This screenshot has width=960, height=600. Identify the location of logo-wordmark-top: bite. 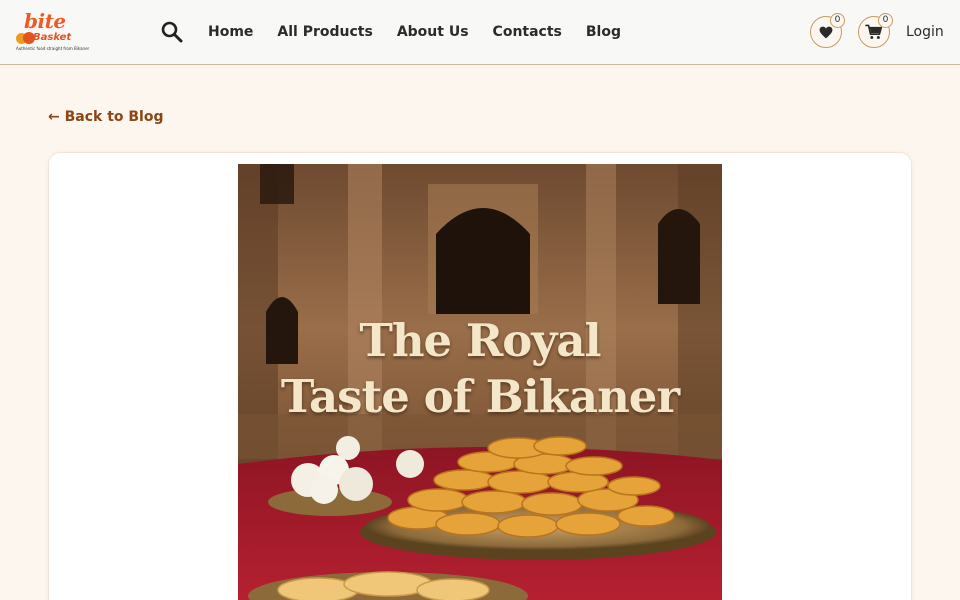
(45, 21).